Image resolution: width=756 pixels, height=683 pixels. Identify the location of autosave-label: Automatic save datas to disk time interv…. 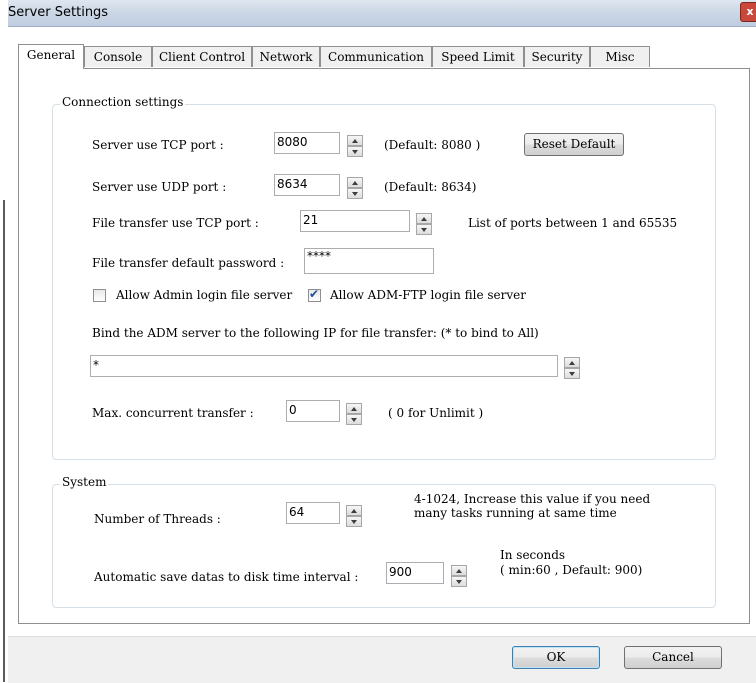
(226, 577).